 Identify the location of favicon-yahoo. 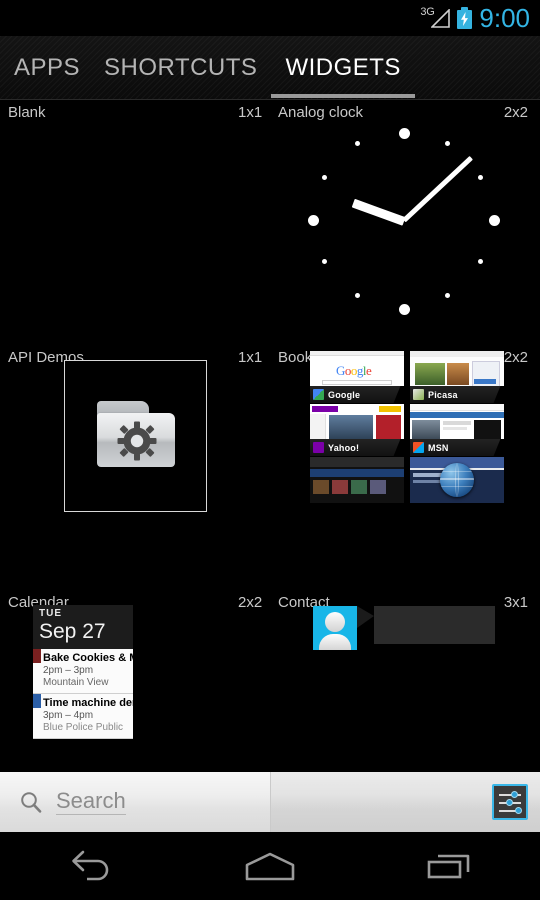
(318, 447).